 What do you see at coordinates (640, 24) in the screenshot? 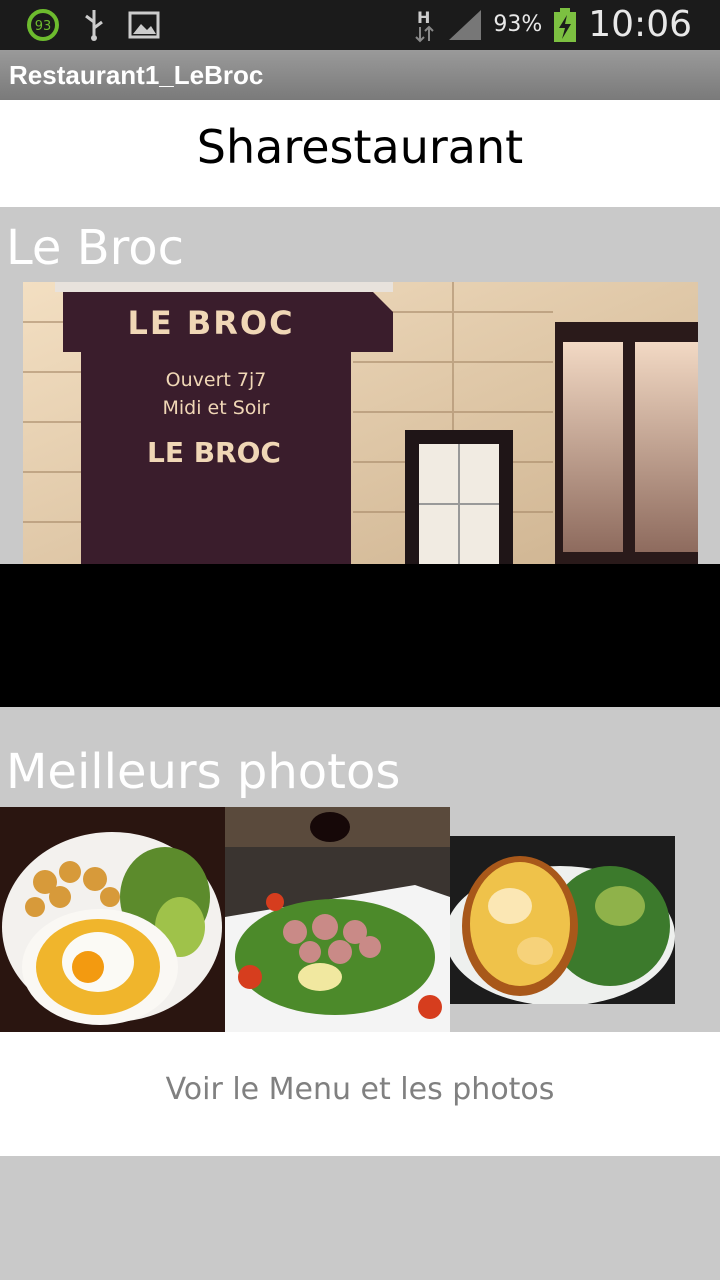
I see `clock: 10:06` at bounding box center [640, 24].